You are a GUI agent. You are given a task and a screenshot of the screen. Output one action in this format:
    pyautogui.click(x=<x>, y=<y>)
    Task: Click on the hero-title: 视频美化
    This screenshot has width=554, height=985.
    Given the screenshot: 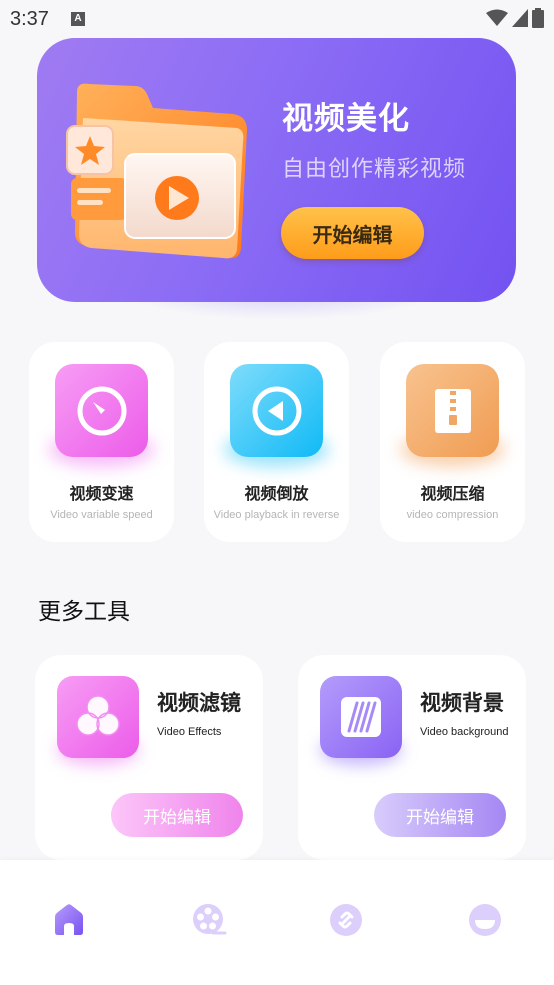 What is the action you would take?
    pyautogui.click(x=346, y=119)
    